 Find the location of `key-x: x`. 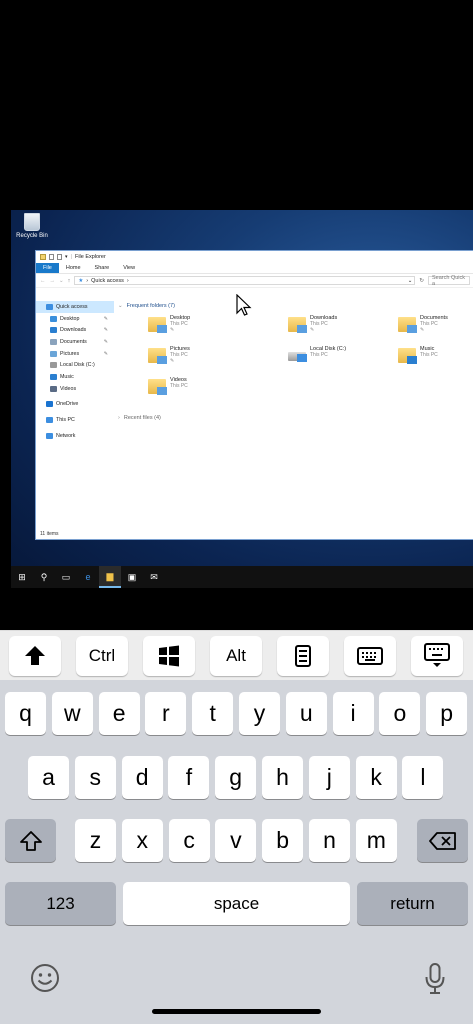

key-x: x is located at coordinates (142, 840).